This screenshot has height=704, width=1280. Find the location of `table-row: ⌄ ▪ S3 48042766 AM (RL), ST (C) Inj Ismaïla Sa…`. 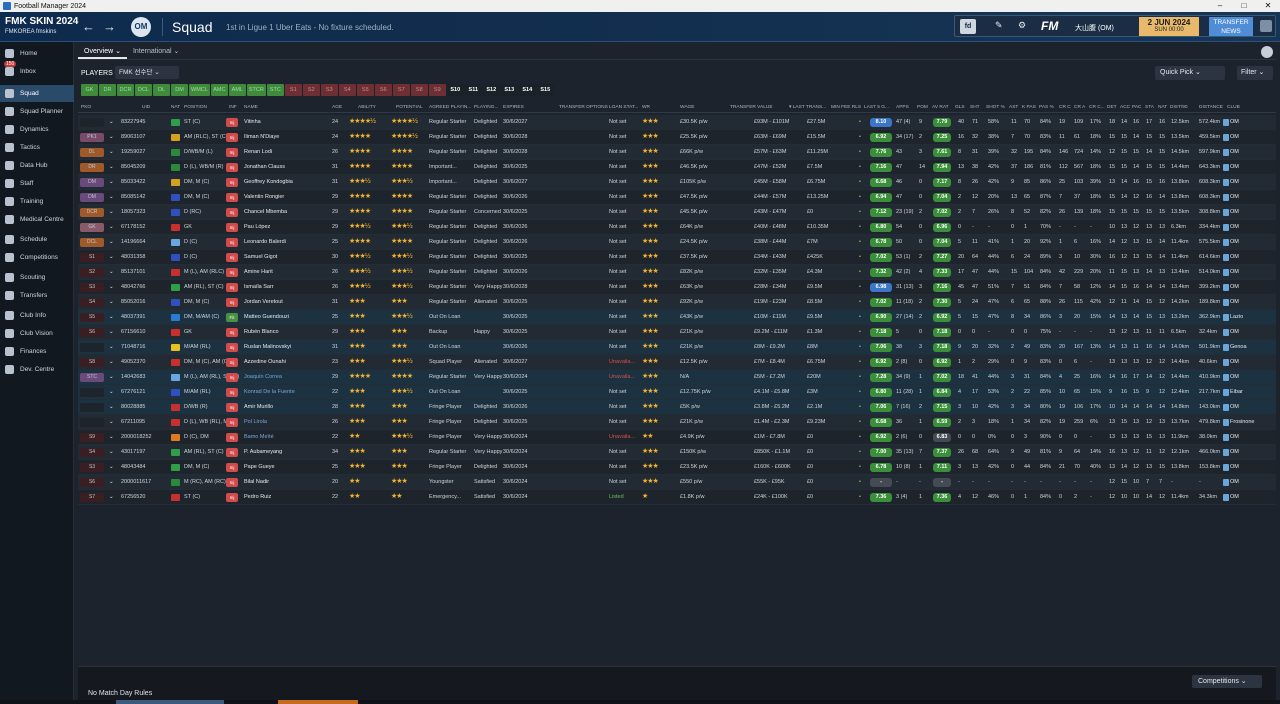

table-row: ⌄ ▪ S3 48042766 AM (RL), ST (C) Inj Ismaïla Sa… is located at coordinates (677, 287).